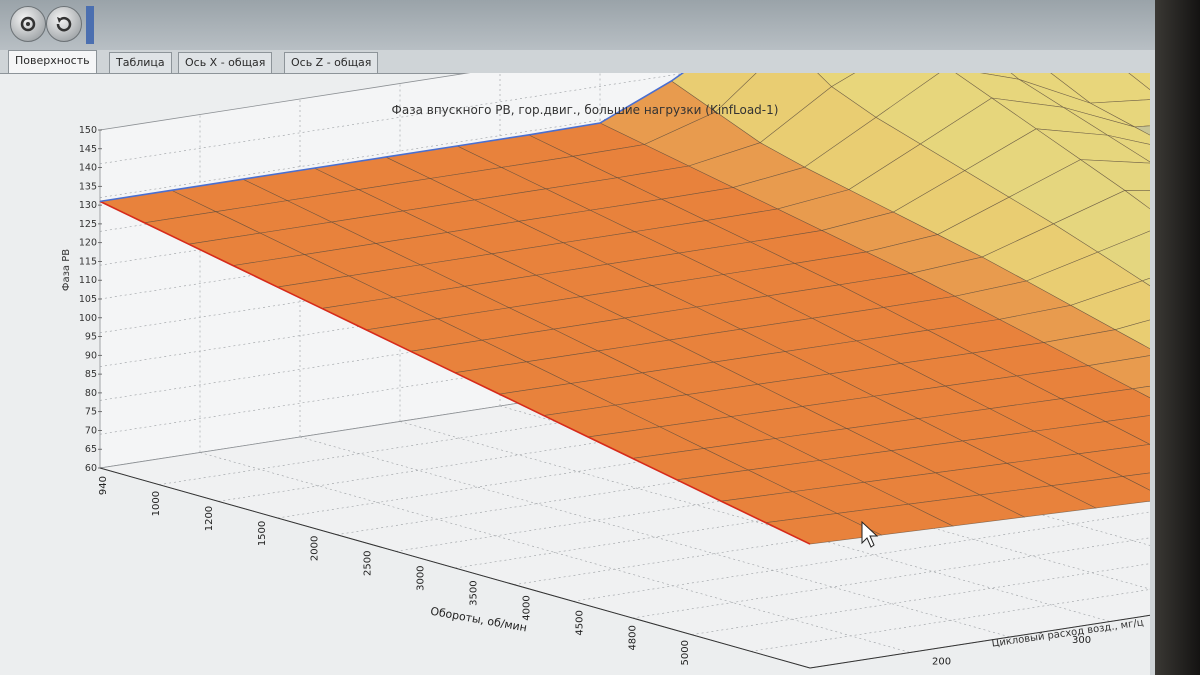  What do you see at coordinates (88, 130) in the screenshot?
I see `y-tick-label: 150` at bounding box center [88, 130].